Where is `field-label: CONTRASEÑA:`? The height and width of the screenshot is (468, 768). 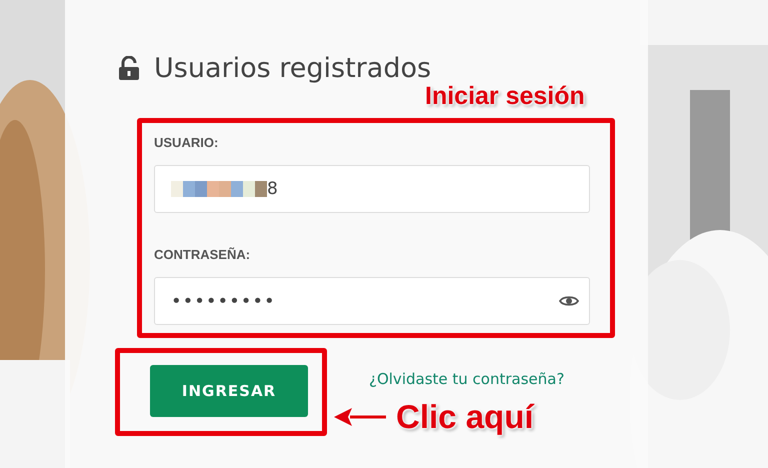
field-label: CONTRASEÑA: is located at coordinates (203, 255).